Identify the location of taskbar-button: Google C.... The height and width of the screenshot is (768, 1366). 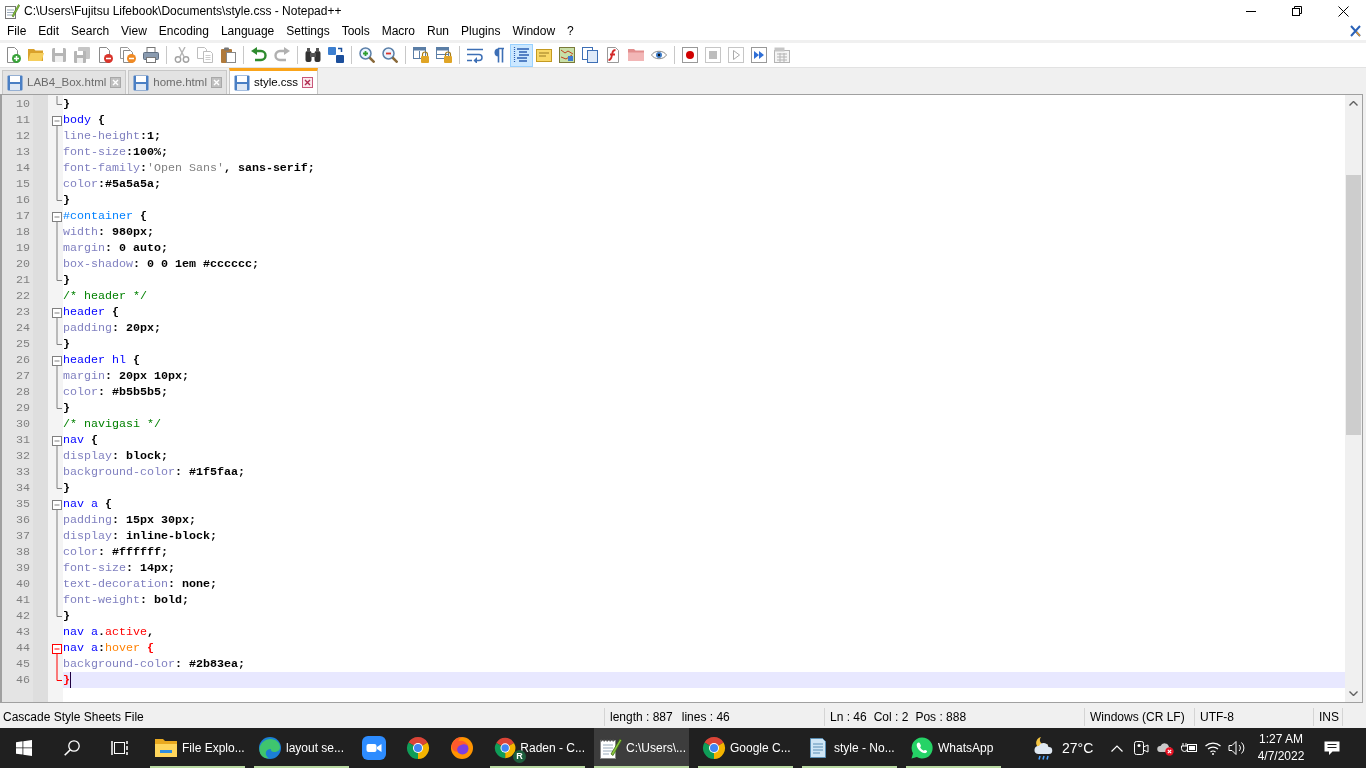
(745, 748).